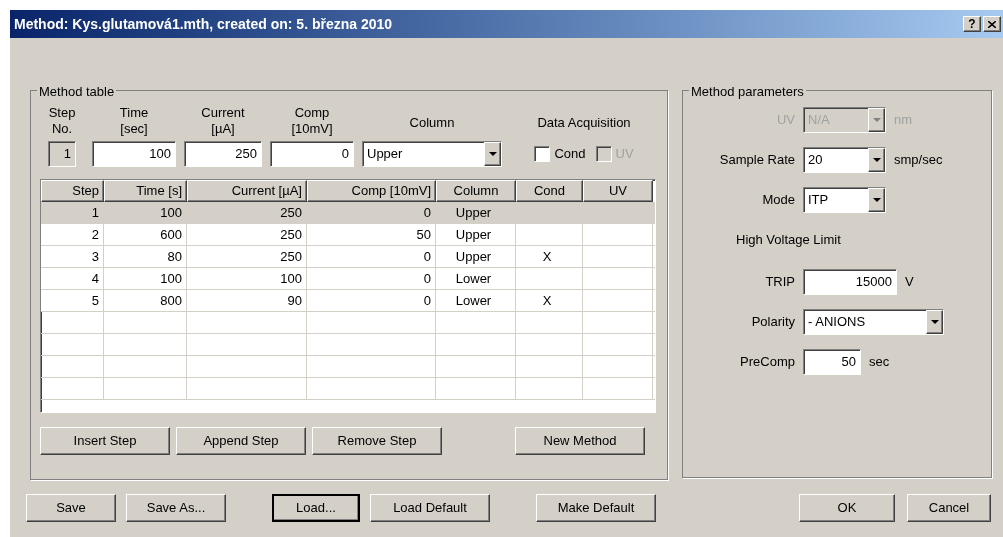  Describe the element at coordinates (549, 191) in the screenshot. I see `column-header: Cond` at that location.